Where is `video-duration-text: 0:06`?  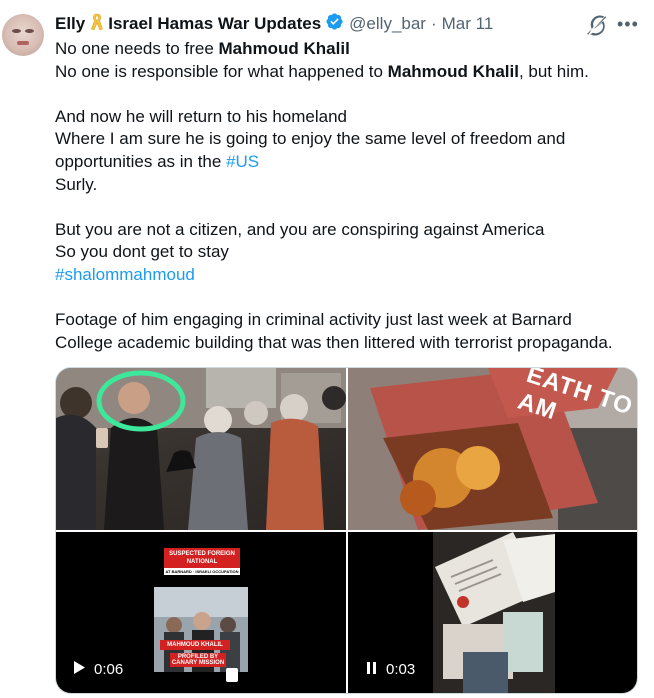 video-duration-text: 0:06 is located at coordinates (109, 669).